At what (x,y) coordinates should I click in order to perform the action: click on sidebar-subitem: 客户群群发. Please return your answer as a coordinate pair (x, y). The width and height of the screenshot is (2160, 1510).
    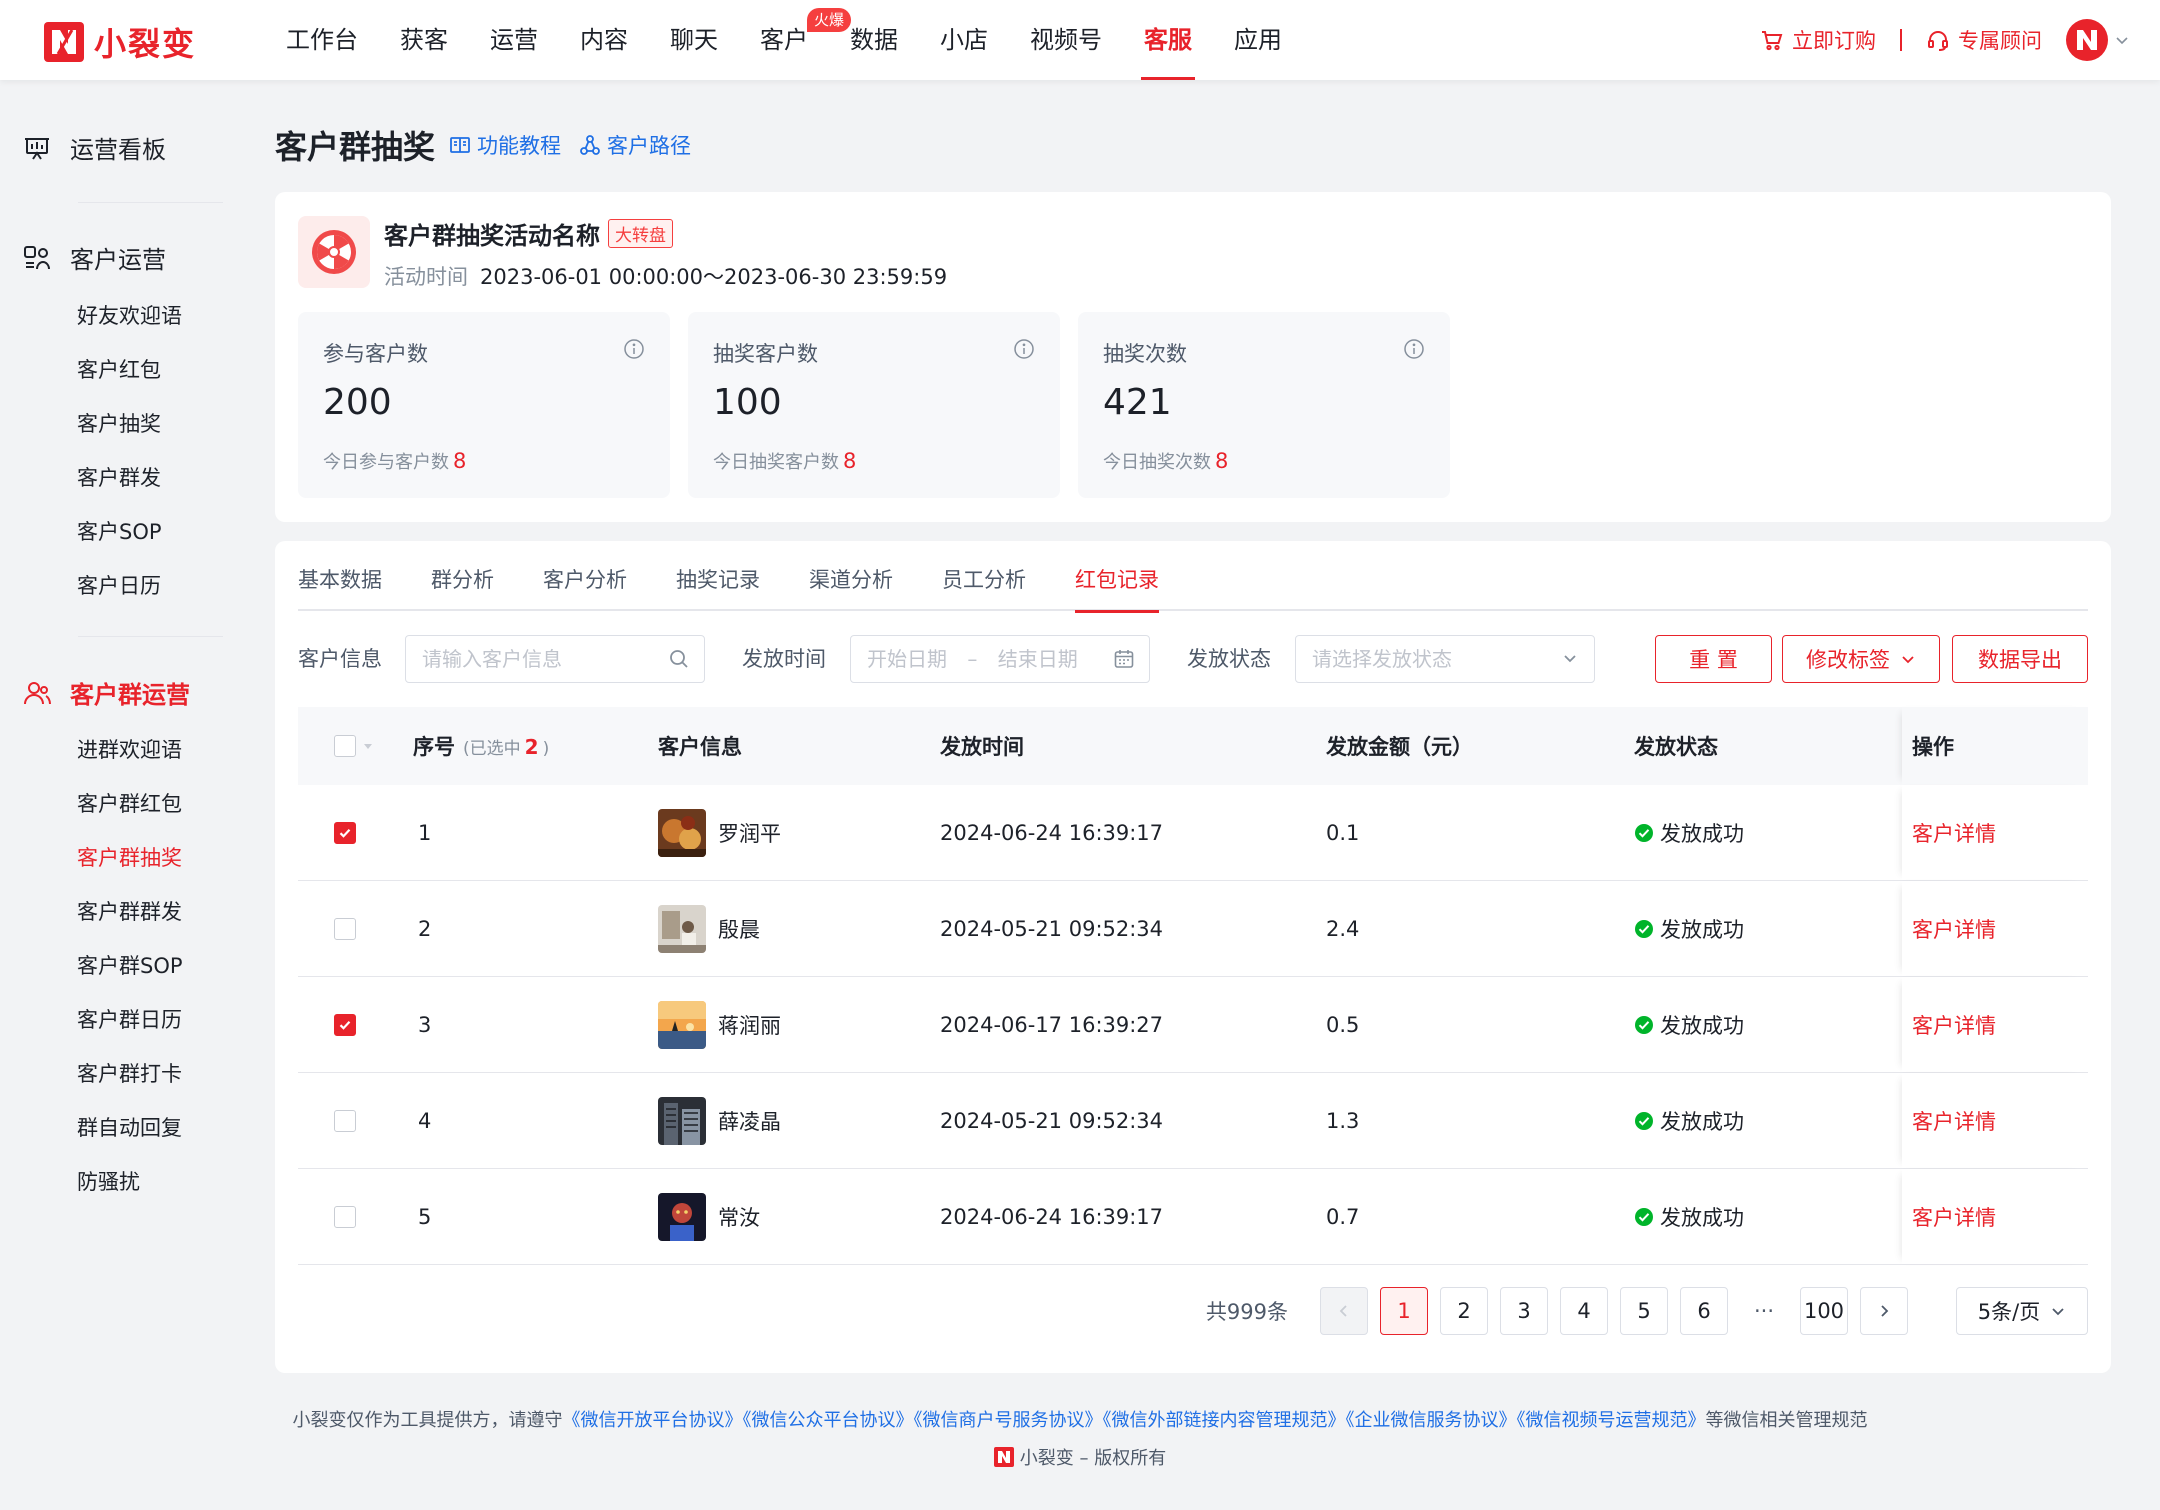
    Looking at the image, I should click on (129, 911).